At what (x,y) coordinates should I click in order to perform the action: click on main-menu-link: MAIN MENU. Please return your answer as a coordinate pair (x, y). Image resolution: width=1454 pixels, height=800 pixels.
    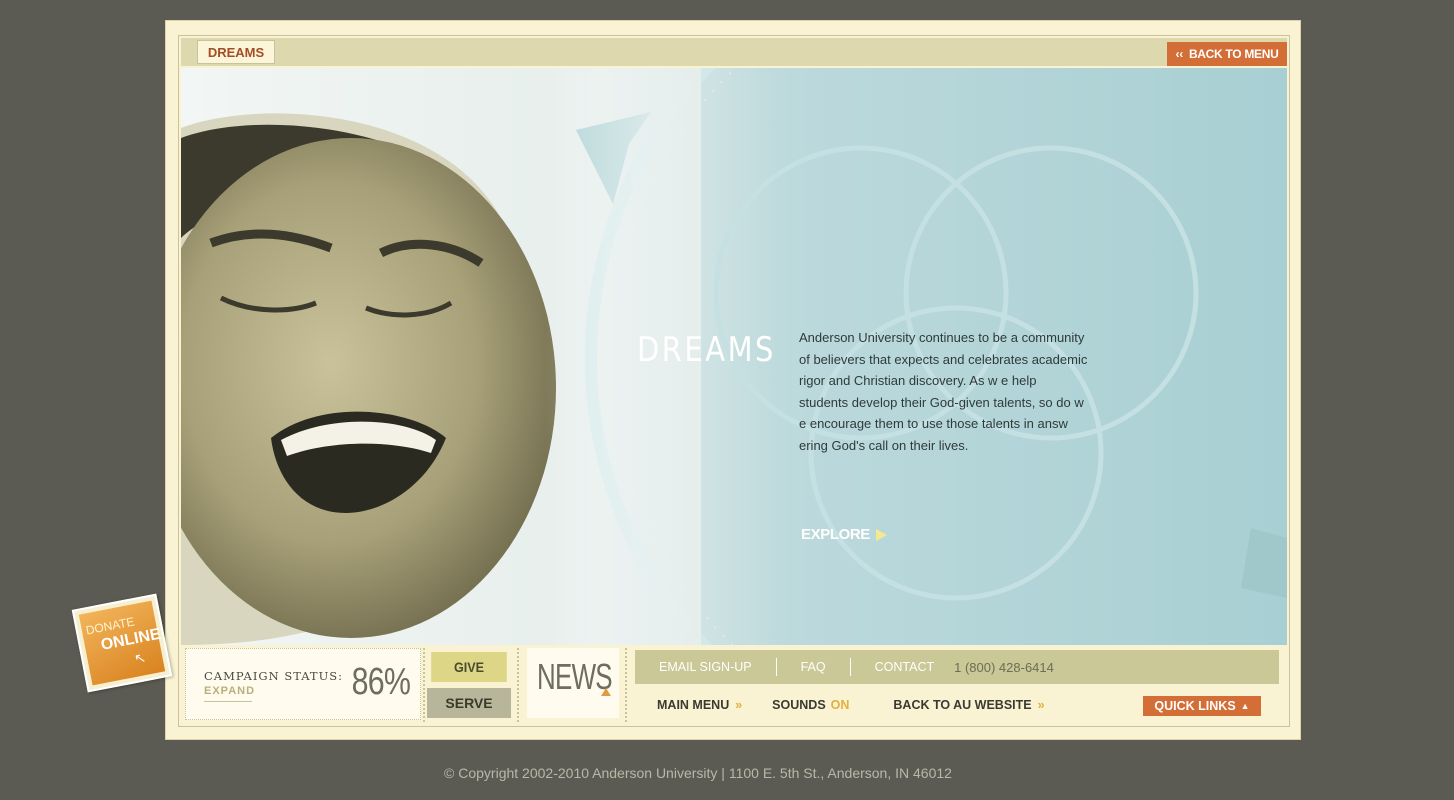
    Looking at the image, I should click on (693, 705).